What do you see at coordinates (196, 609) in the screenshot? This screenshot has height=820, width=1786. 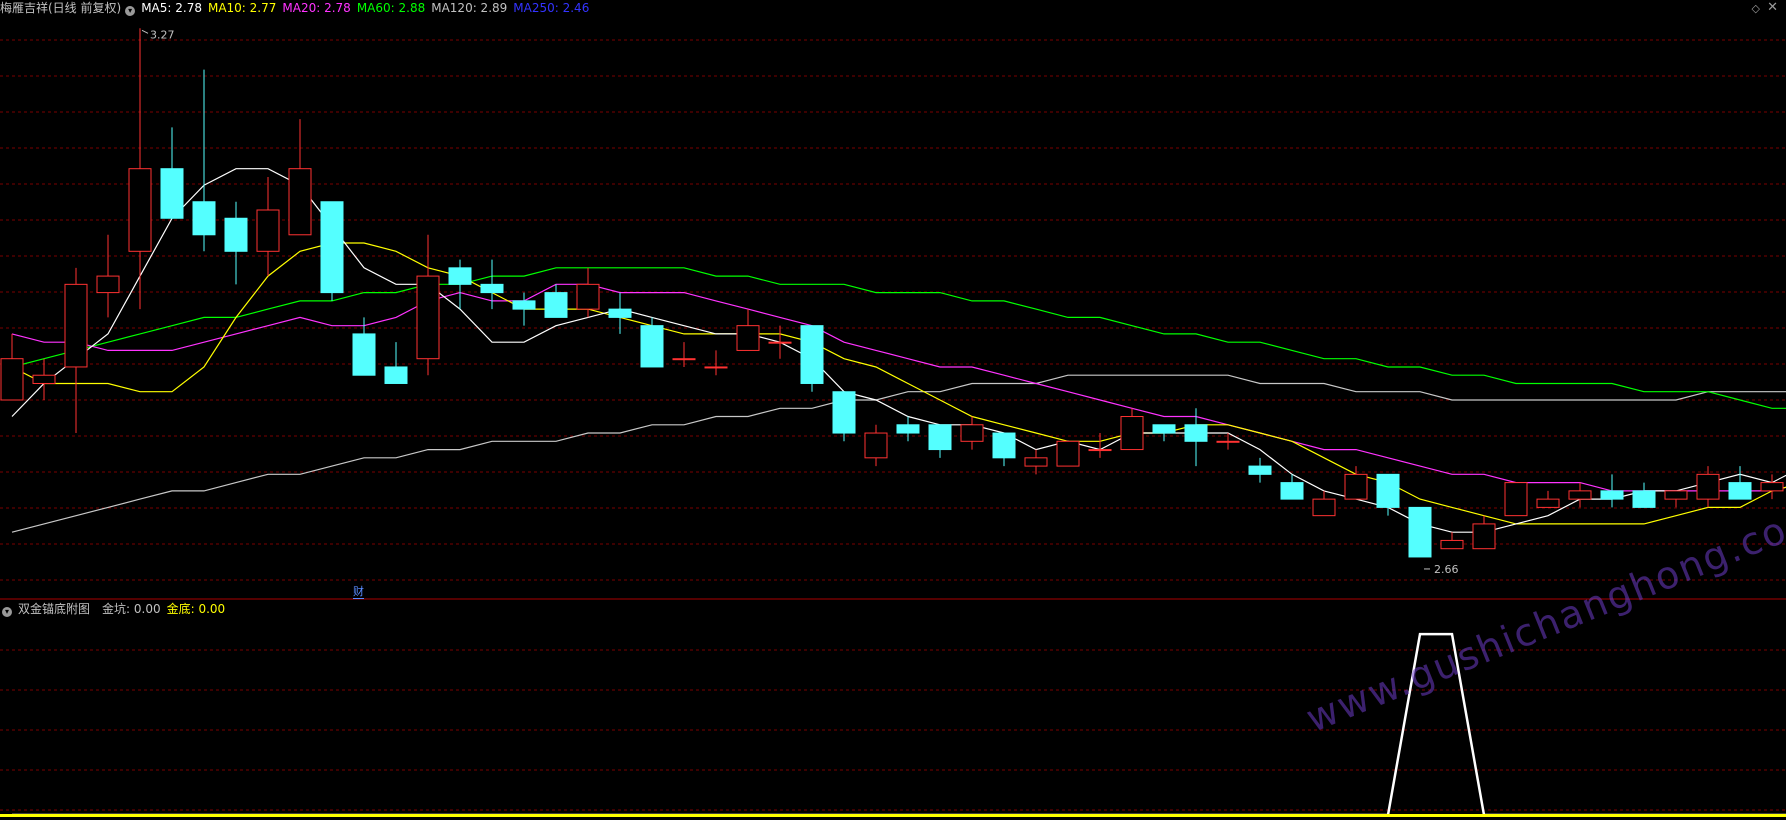 I see `sub-field-1: 金底: 0.00` at bounding box center [196, 609].